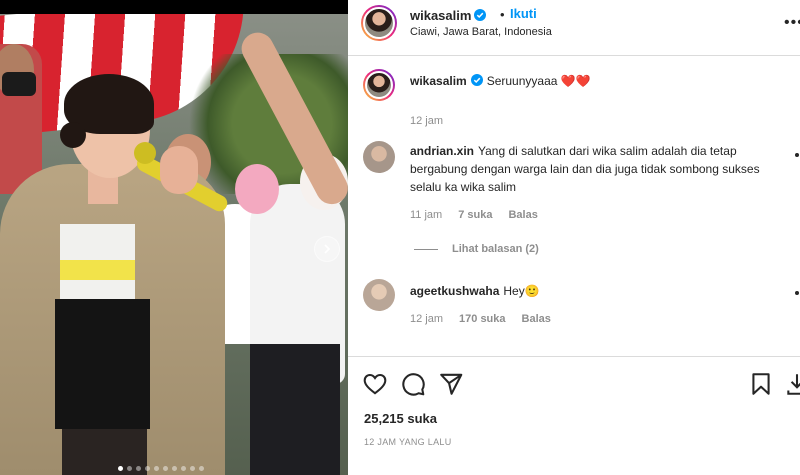 This screenshot has width=800, height=475. Describe the element at coordinates (426, 215) in the screenshot. I see `comment-time: 11 jam` at that location.